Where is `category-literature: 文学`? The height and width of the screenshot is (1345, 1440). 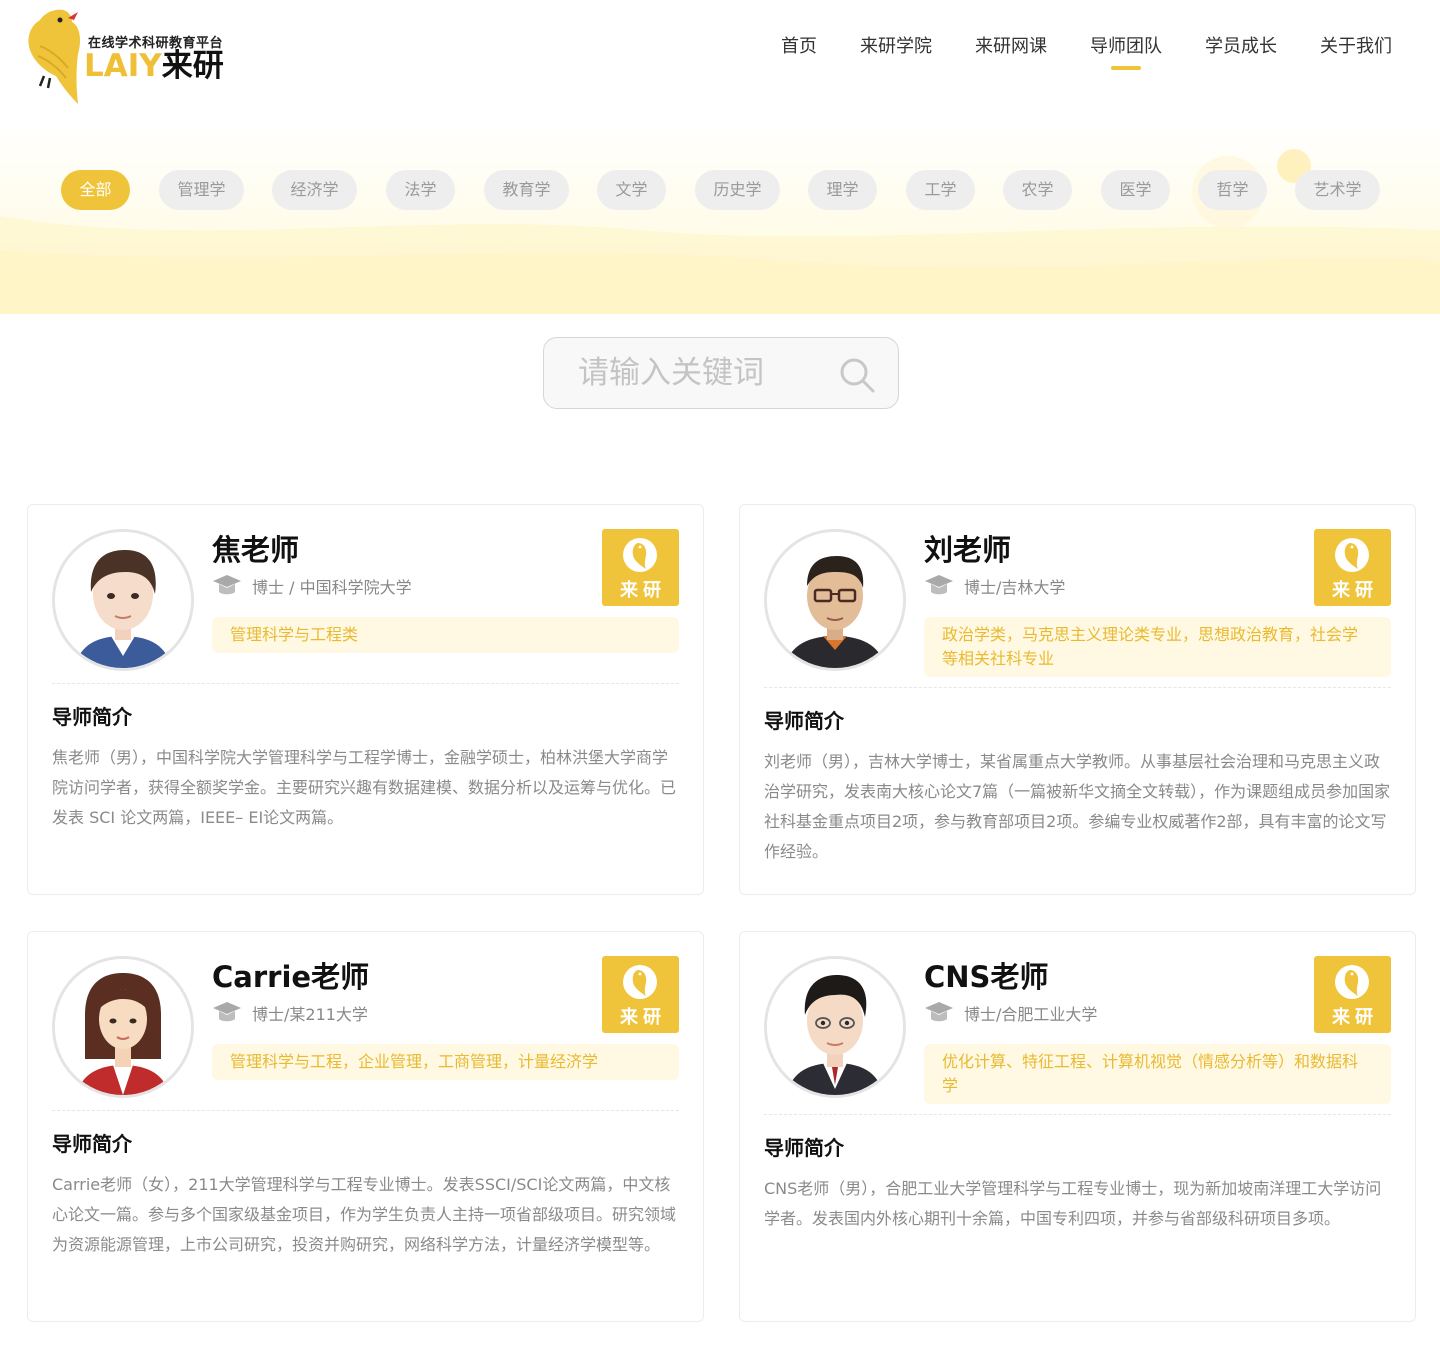 category-literature: 文学 is located at coordinates (631, 190).